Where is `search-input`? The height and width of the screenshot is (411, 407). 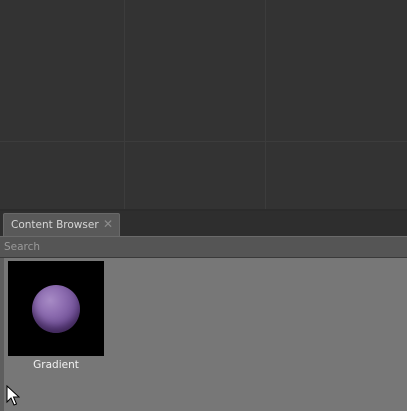 search-input is located at coordinates (203, 247).